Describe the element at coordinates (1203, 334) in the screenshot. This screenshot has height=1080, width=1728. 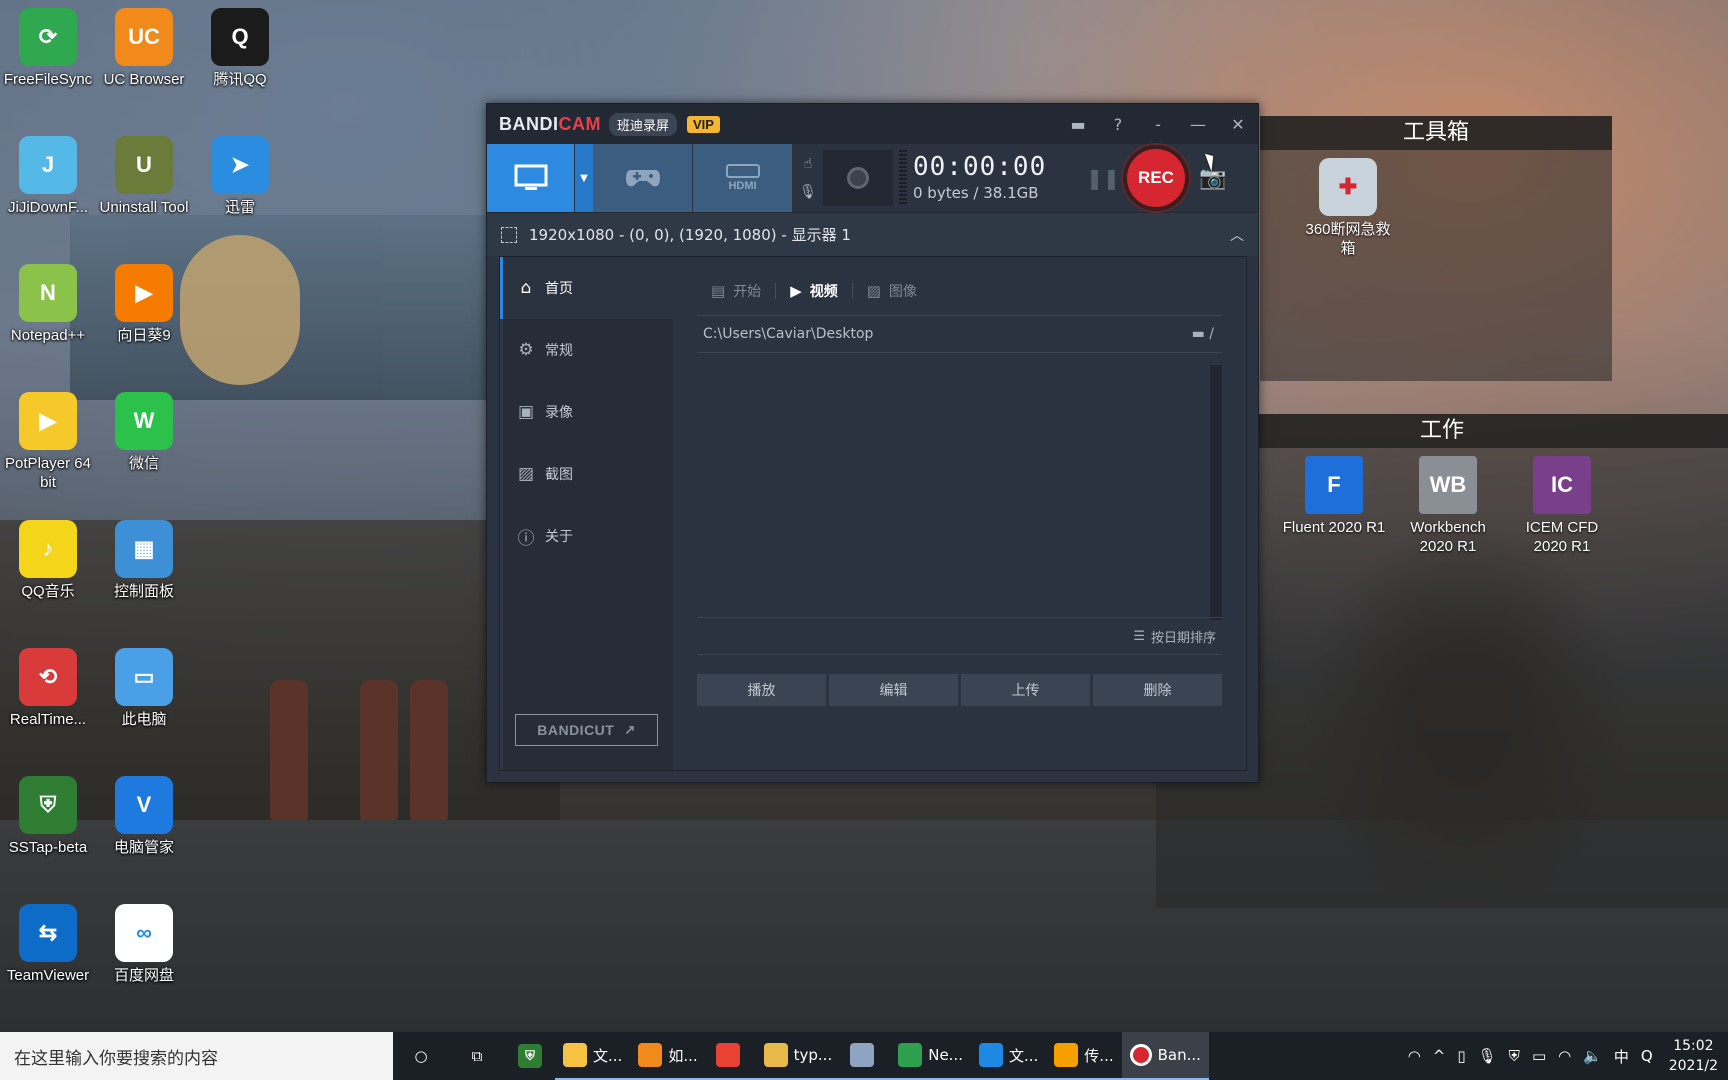
I see `open-folder-button: ▬ /` at that location.